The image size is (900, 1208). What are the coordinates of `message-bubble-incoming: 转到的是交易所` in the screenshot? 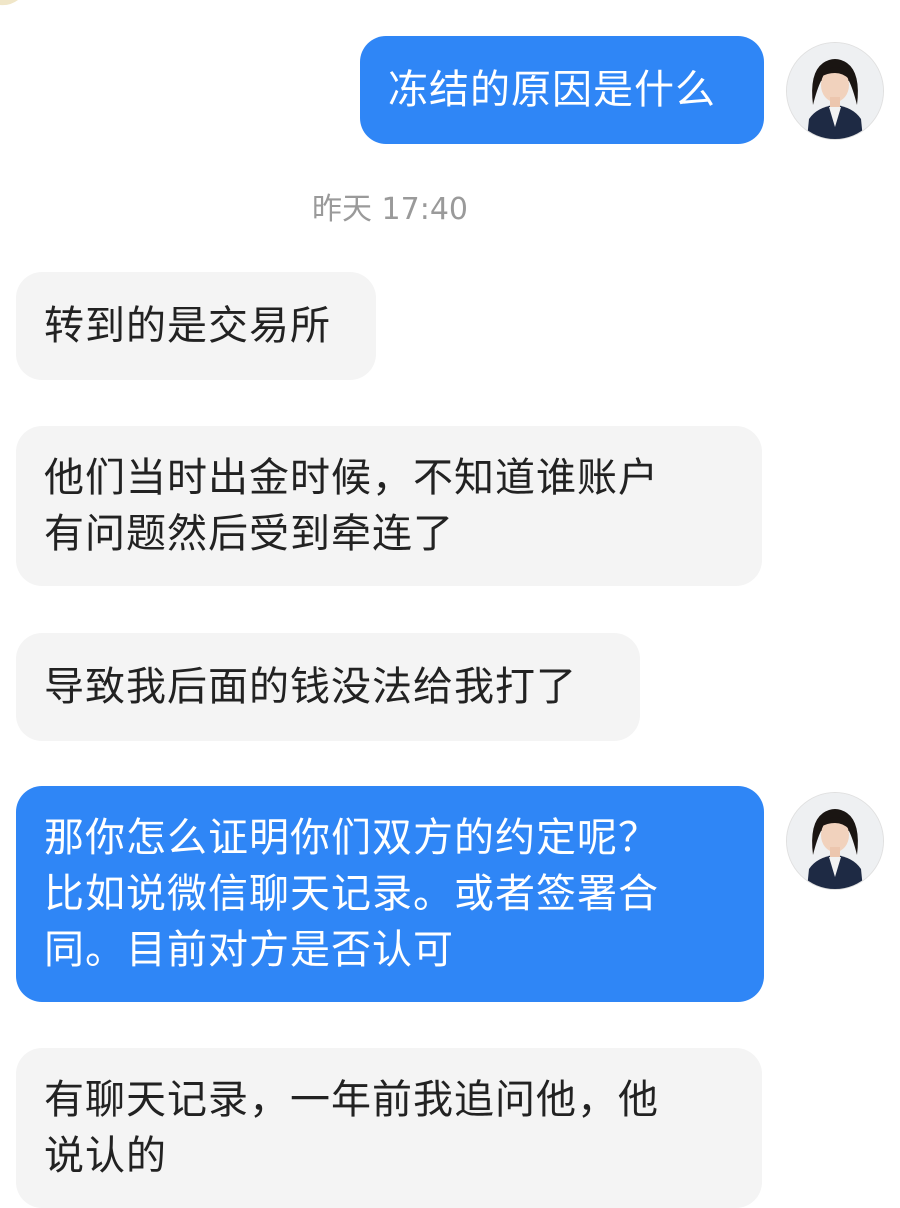 It's located at (196, 326).